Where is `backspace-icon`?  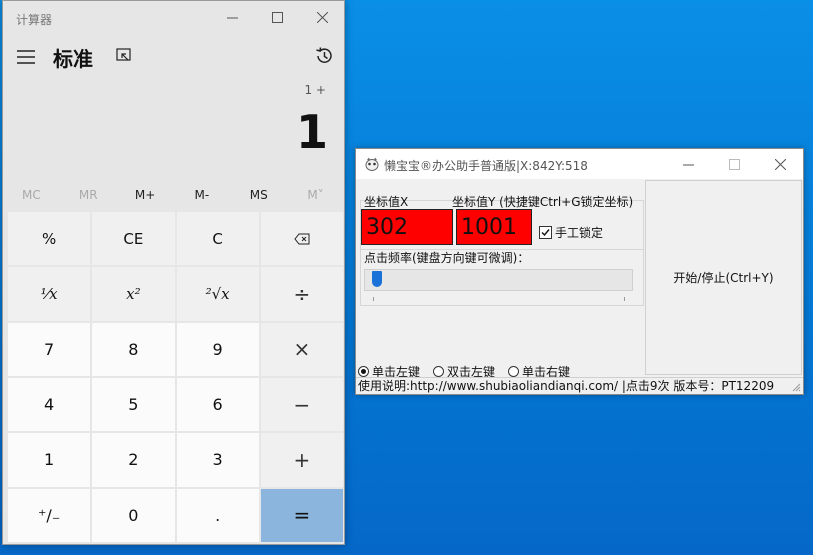
backspace-icon is located at coordinates (302, 239).